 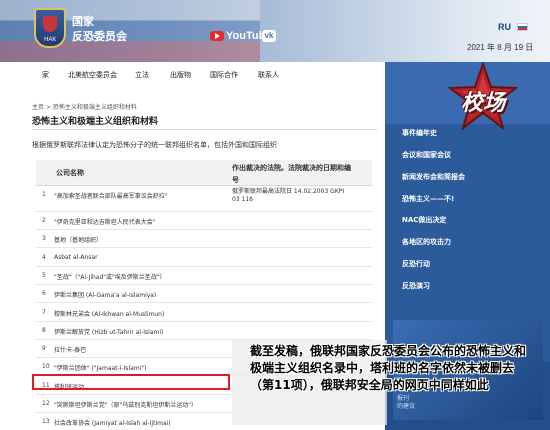 What do you see at coordinates (204, 221) in the screenshot?
I see `table-row: 2 "伊奇克里亚和达吉斯坦人民代表大会"` at bounding box center [204, 221].